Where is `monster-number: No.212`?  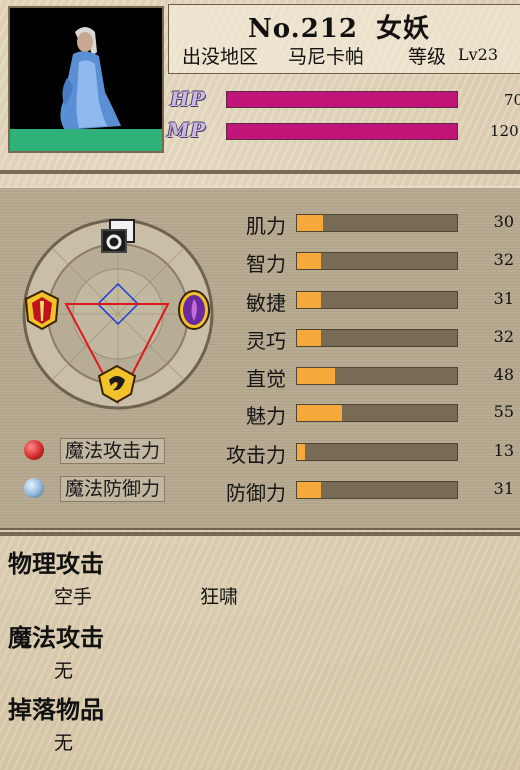 monster-number: No.212 is located at coordinates (303, 29).